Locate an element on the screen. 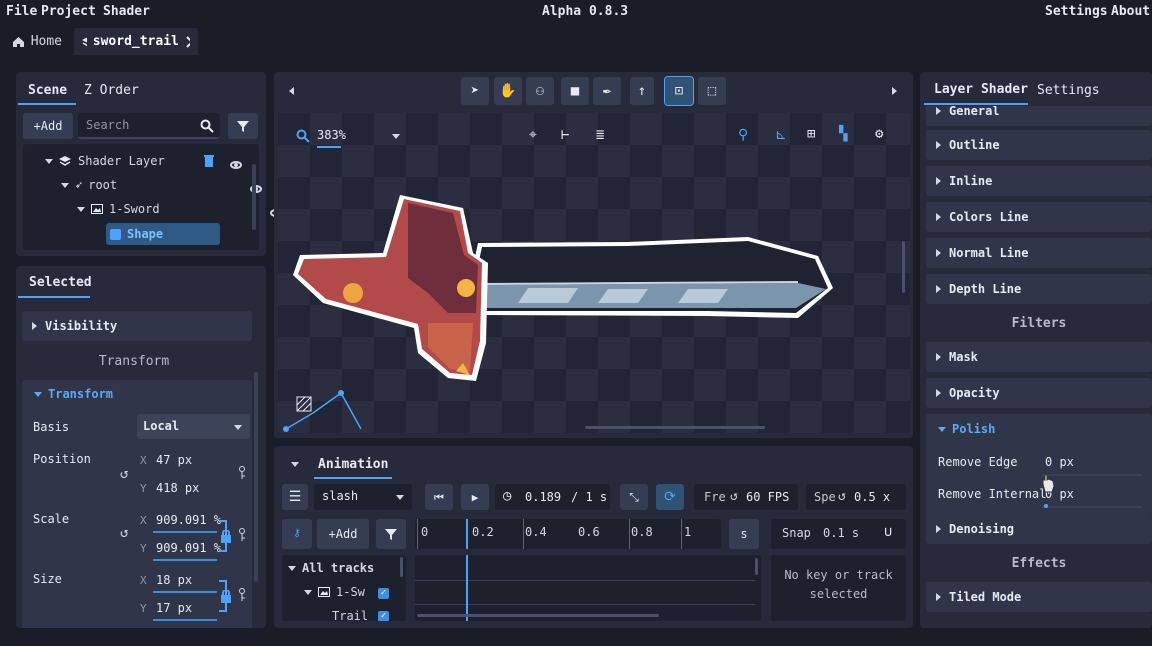 The image size is (1152, 646). position-y-field: 418 px is located at coordinates (177, 488).